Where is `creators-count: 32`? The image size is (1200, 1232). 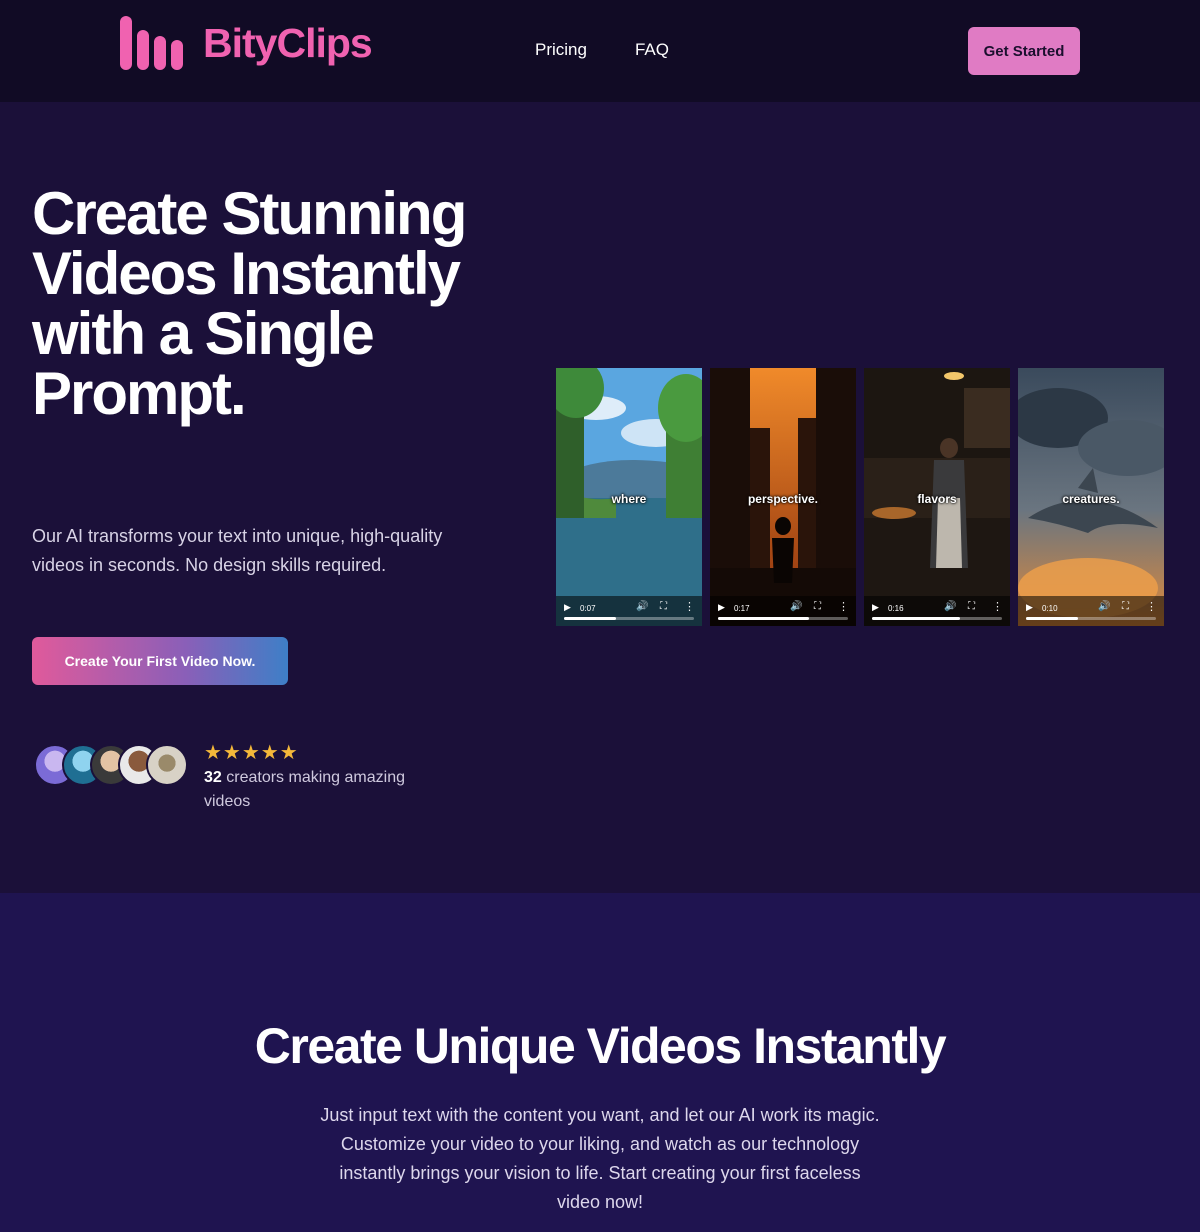 creators-count: 32 is located at coordinates (213, 777).